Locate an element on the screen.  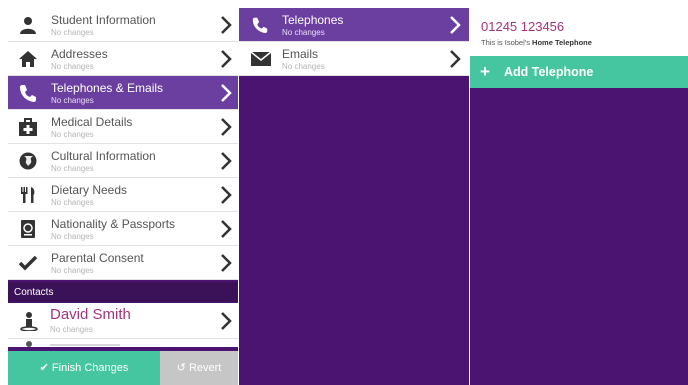
finish-changes-button: ✔ Finish Changes is located at coordinates (84, 368).